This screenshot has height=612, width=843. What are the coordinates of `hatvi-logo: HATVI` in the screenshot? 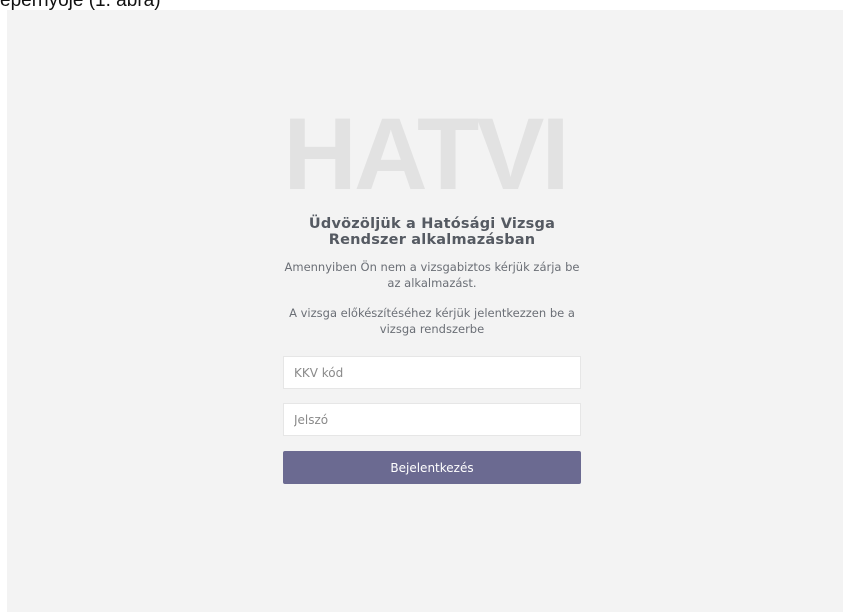 It's located at (426, 154).